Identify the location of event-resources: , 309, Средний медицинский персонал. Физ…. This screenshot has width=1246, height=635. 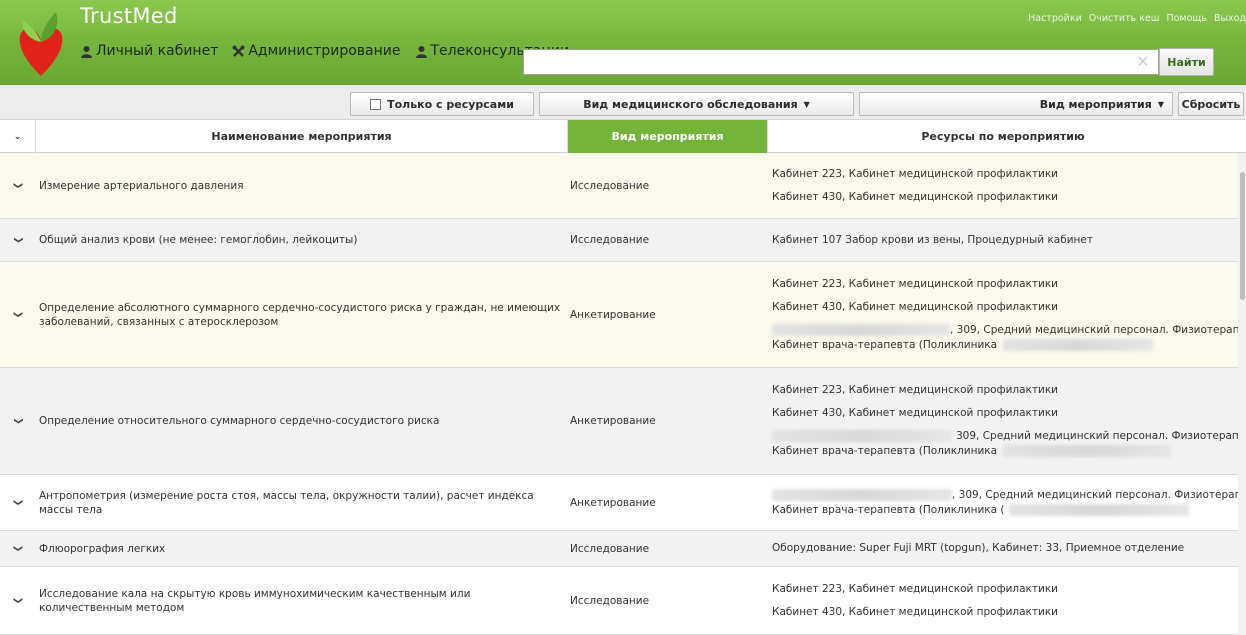
(1009, 502).